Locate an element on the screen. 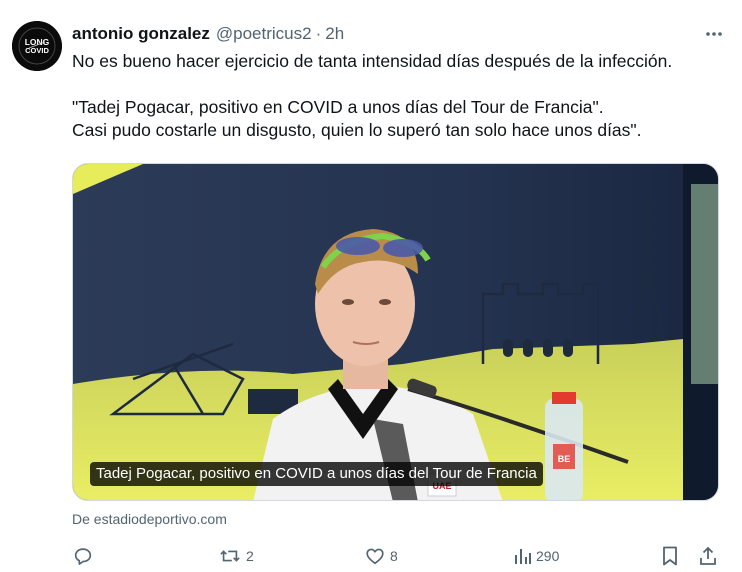 The width and height of the screenshot is (742, 572). retweet-count: 2 is located at coordinates (250, 556).